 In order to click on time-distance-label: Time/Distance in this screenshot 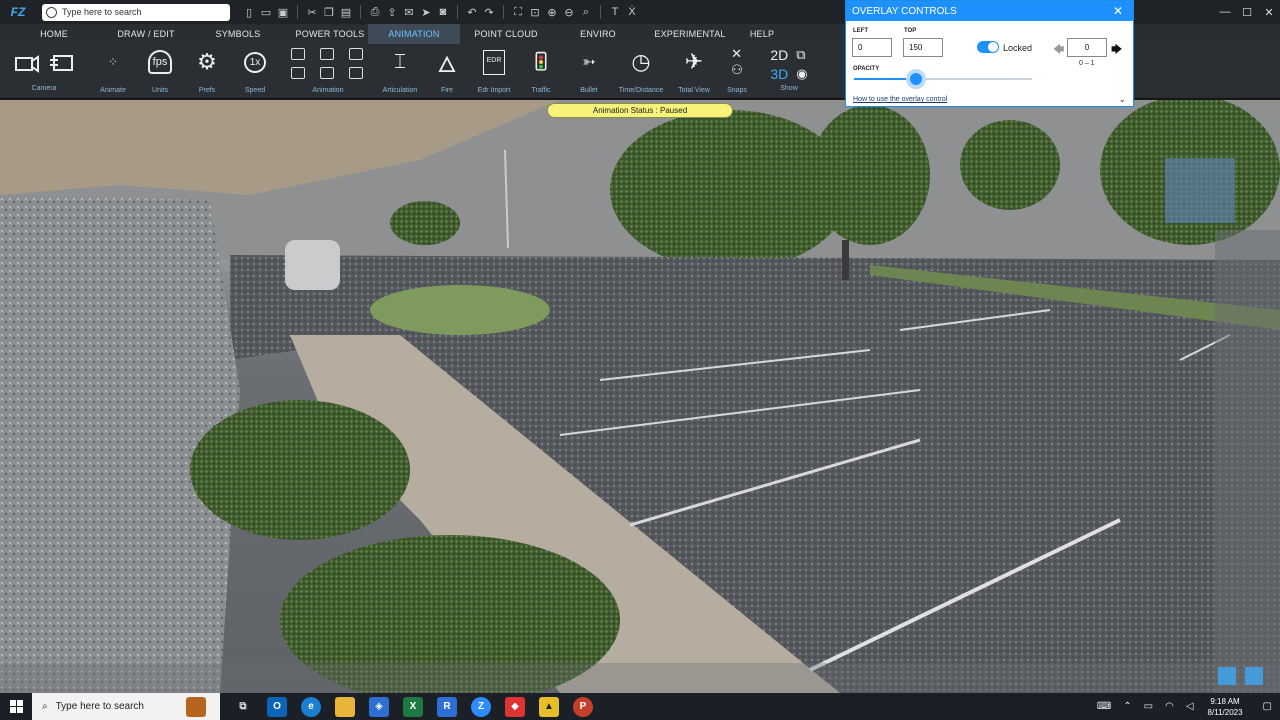, I will do `click(641, 90)`.